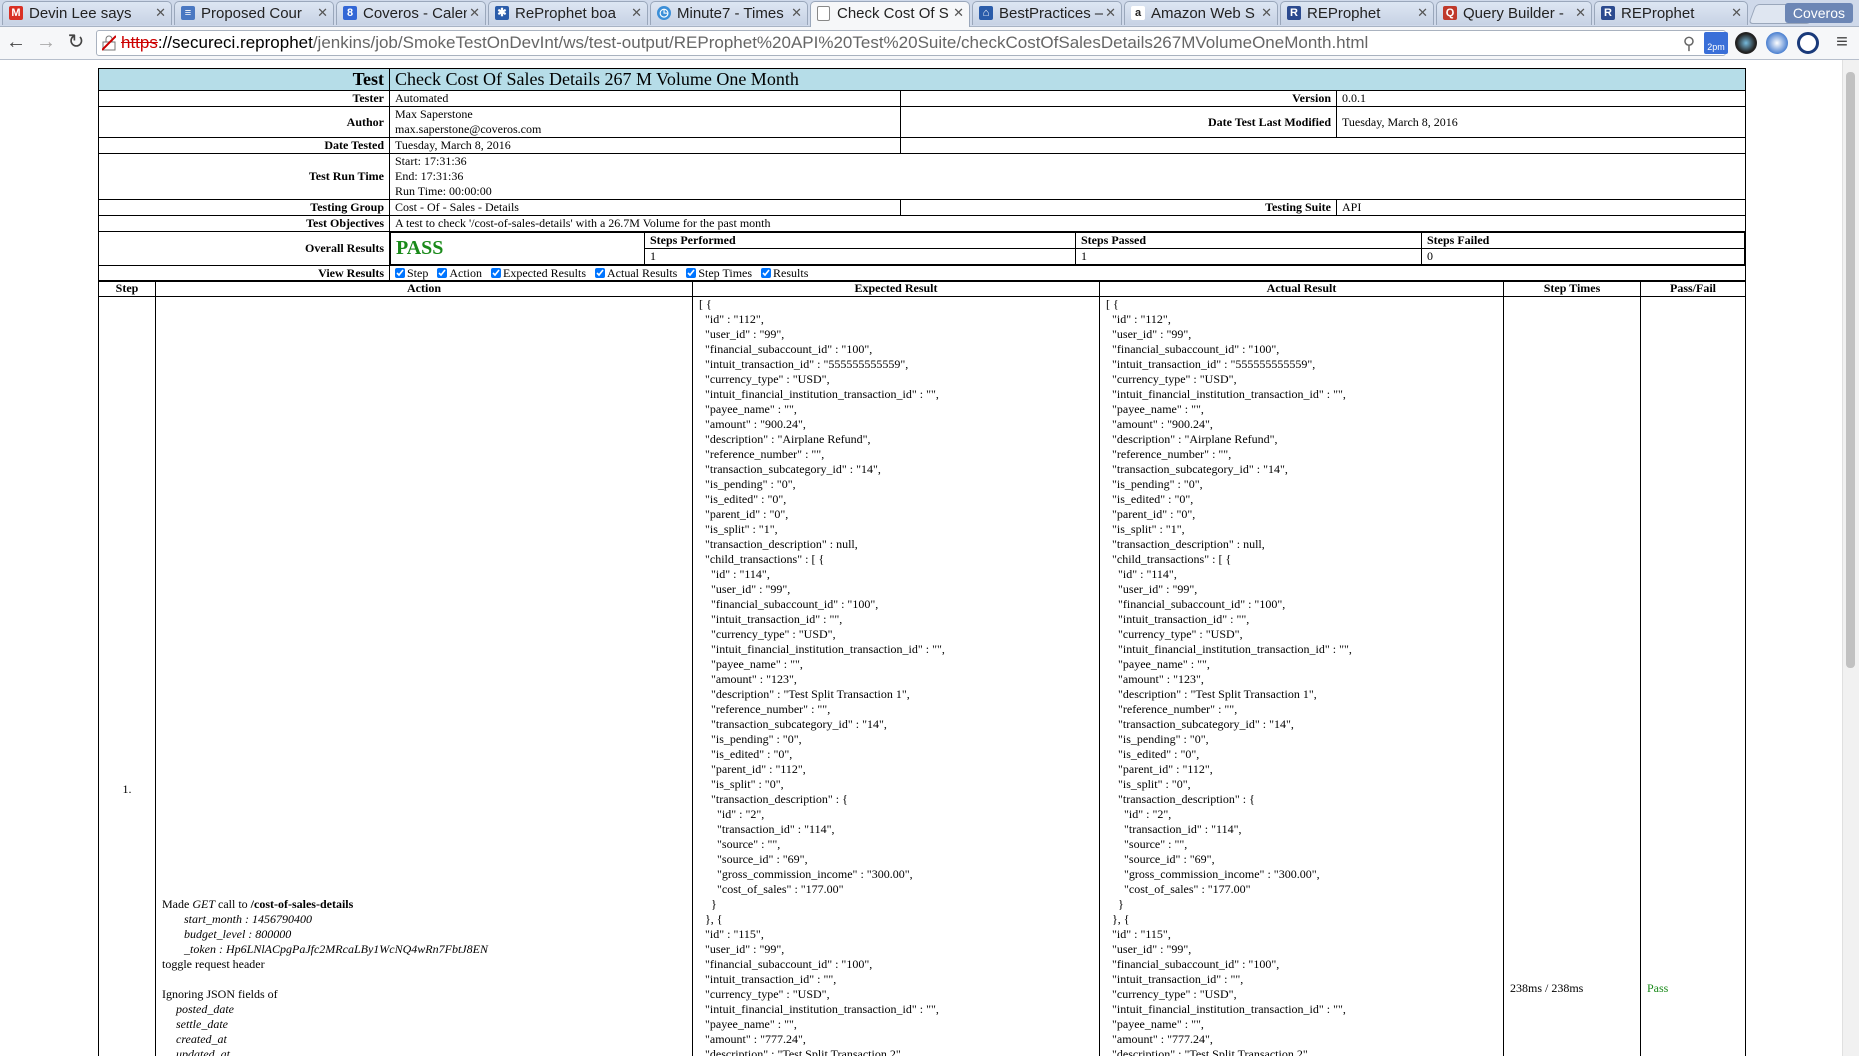 This screenshot has height=1056, width=1859. What do you see at coordinates (442, 273) in the screenshot?
I see `action-checkbox` at bounding box center [442, 273].